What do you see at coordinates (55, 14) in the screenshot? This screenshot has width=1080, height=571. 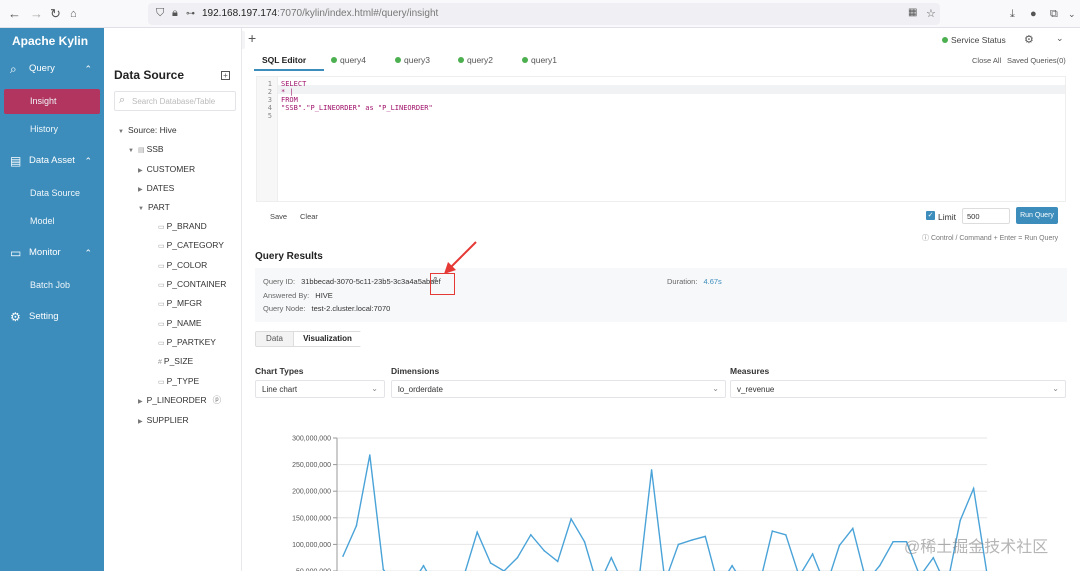 I see `reload-icon: ↻` at bounding box center [55, 14].